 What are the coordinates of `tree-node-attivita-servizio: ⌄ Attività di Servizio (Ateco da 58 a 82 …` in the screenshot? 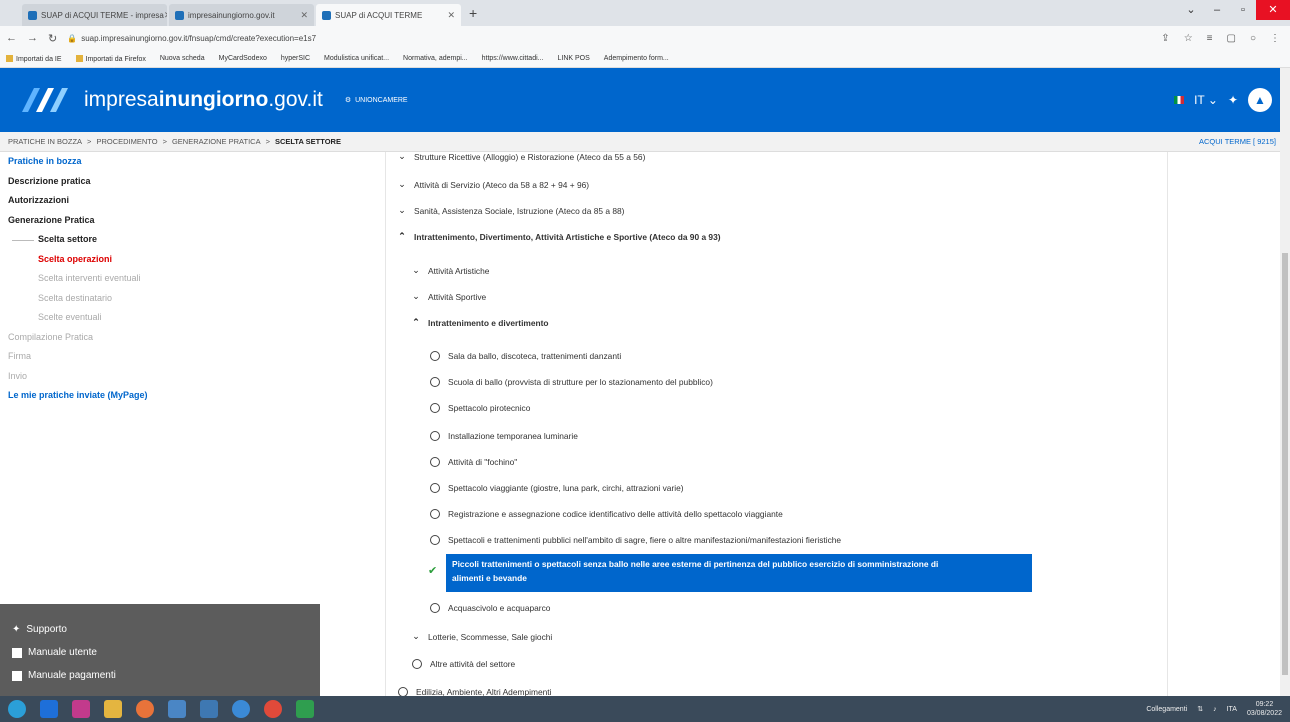 It's located at (493, 184).